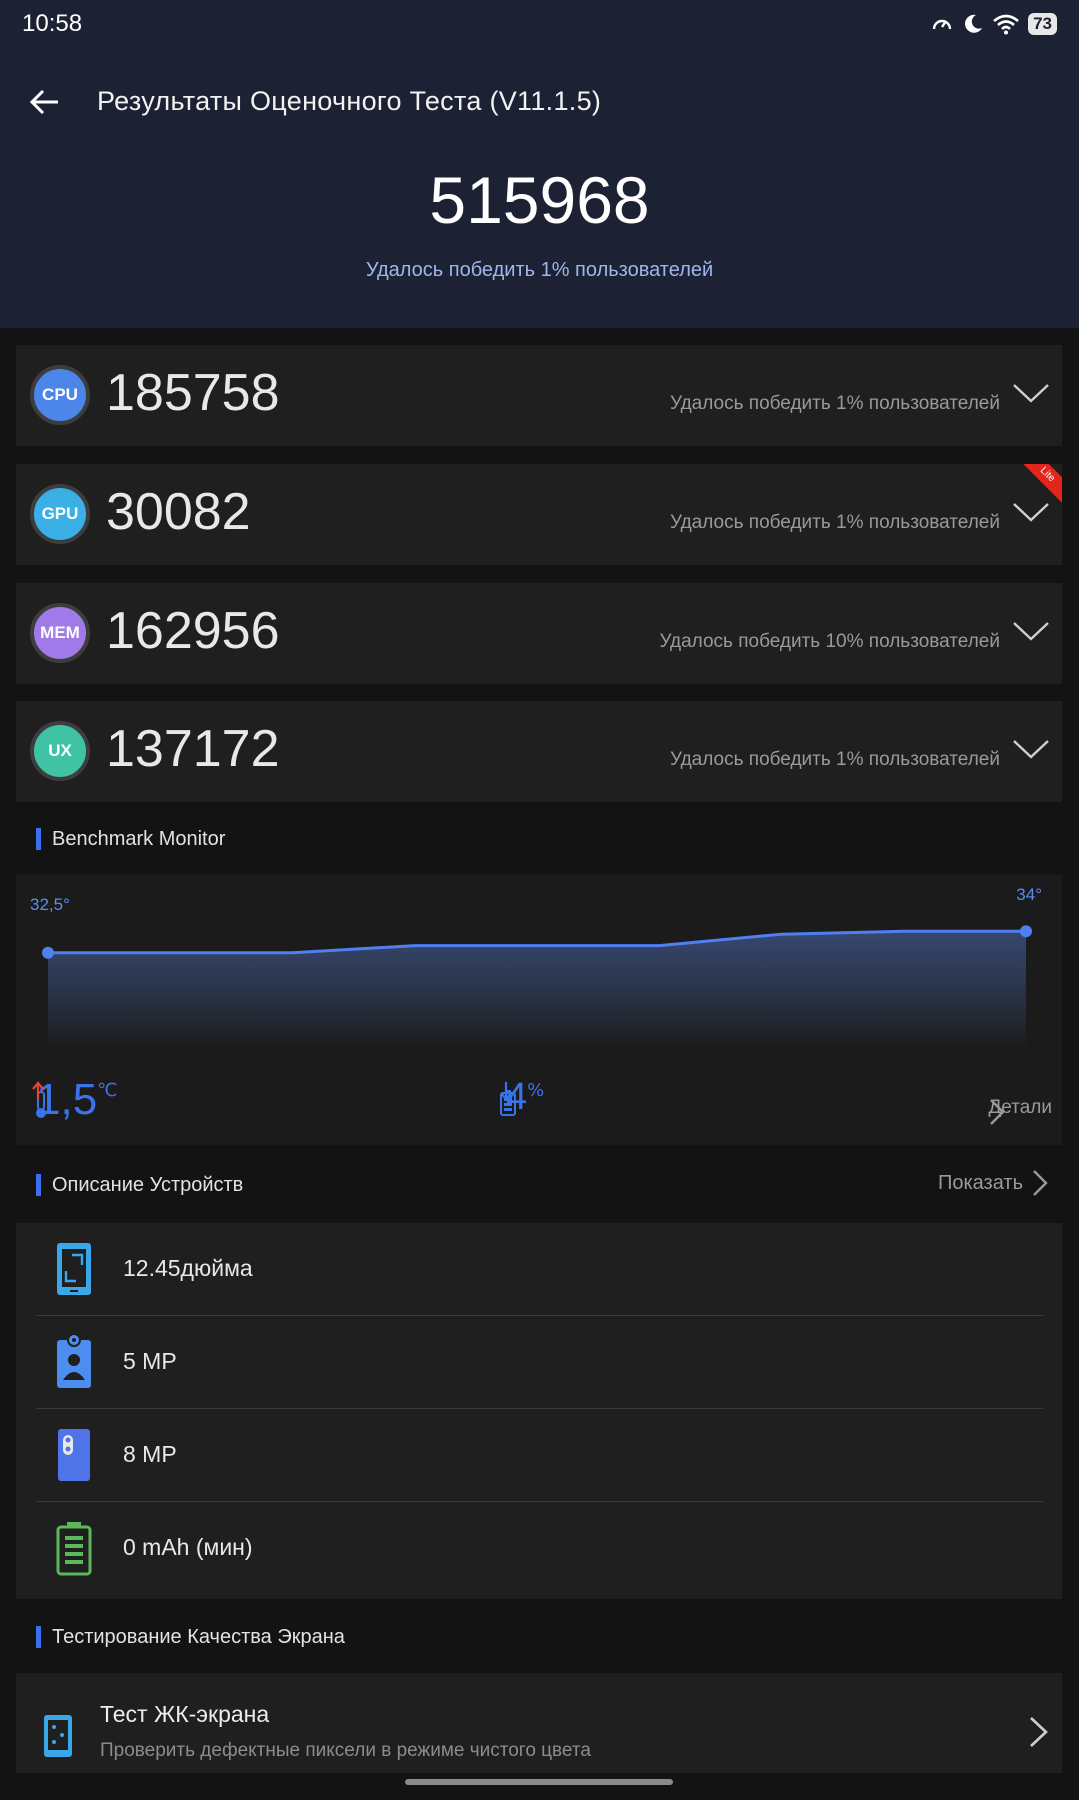 The width and height of the screenshot is (1079, 1800). What do you see at coordinates (107, 1090) in the screenshot?
I see `temperature-unit: ℃` at bounding box center [107, 1090].